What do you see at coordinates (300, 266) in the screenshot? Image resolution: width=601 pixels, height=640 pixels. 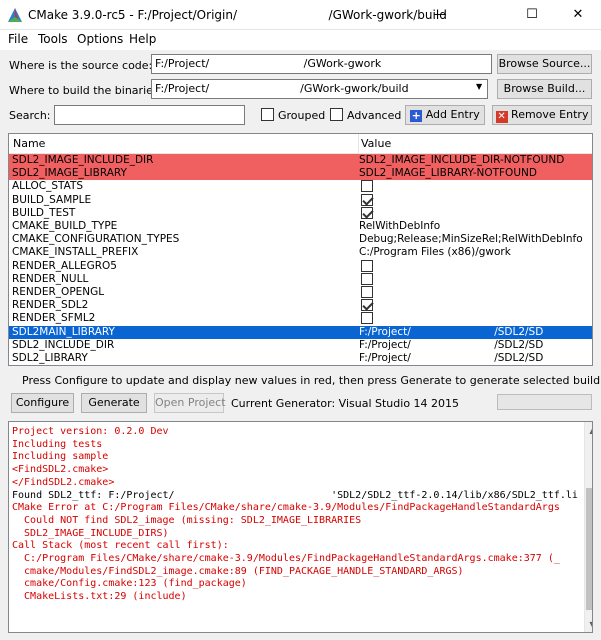 I see `table-row: RENDER_ALLEGRO5` at bounding box center [300, 266].